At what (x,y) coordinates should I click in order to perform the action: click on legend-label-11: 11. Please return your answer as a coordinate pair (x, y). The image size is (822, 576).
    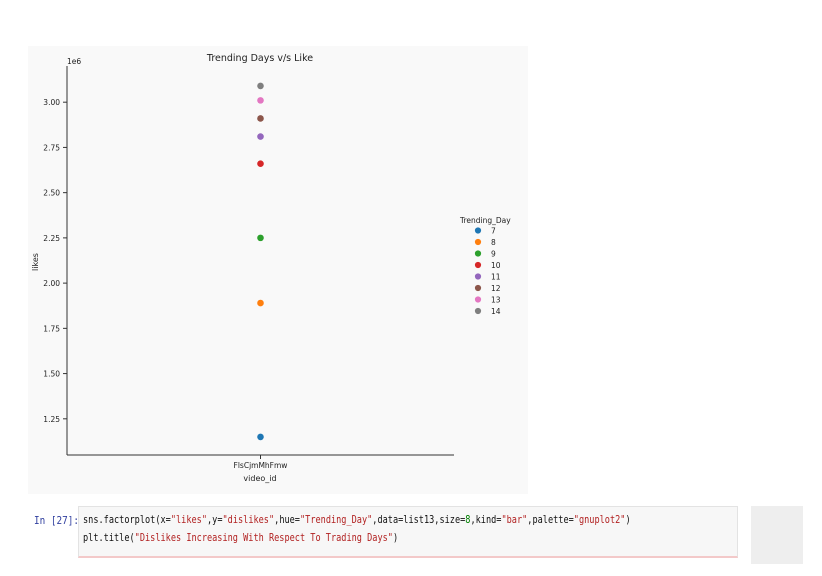
    Looking at the image, I should click on (496, 277).